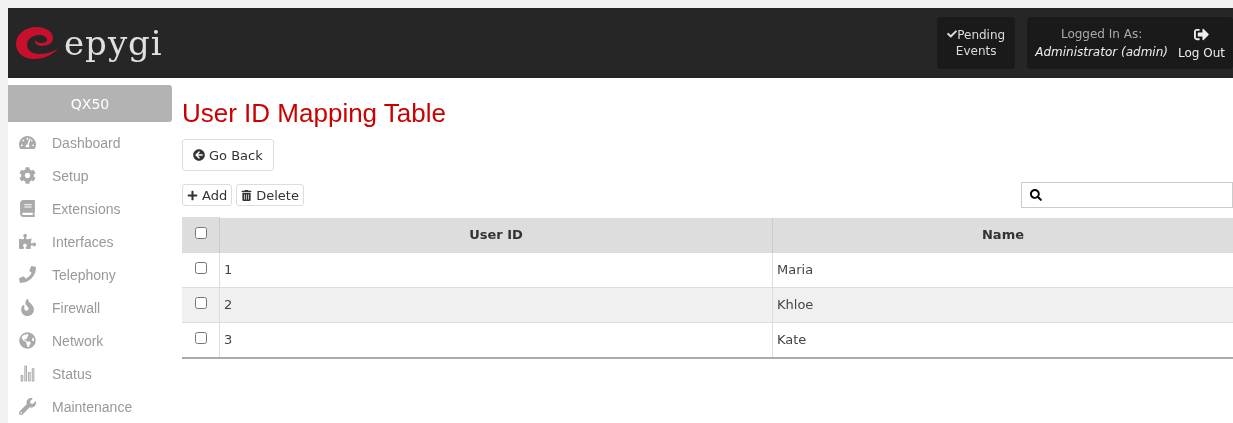 This screenshot has width=1233, height=423. I want to click on page-title: User ID Mapping Table, so click(314, 113).